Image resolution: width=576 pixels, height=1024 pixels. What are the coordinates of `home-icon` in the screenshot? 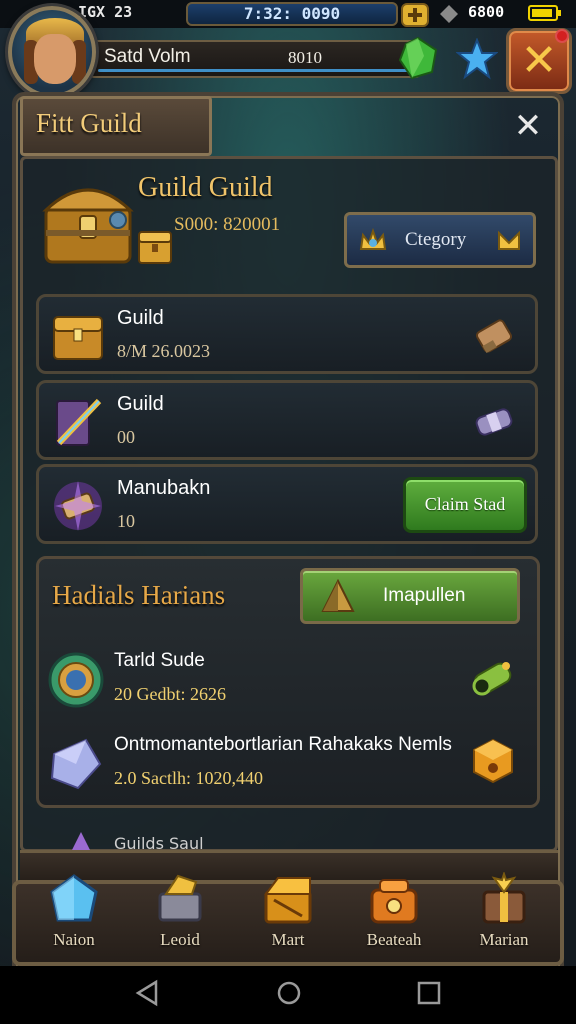 It's located at (289, 993).